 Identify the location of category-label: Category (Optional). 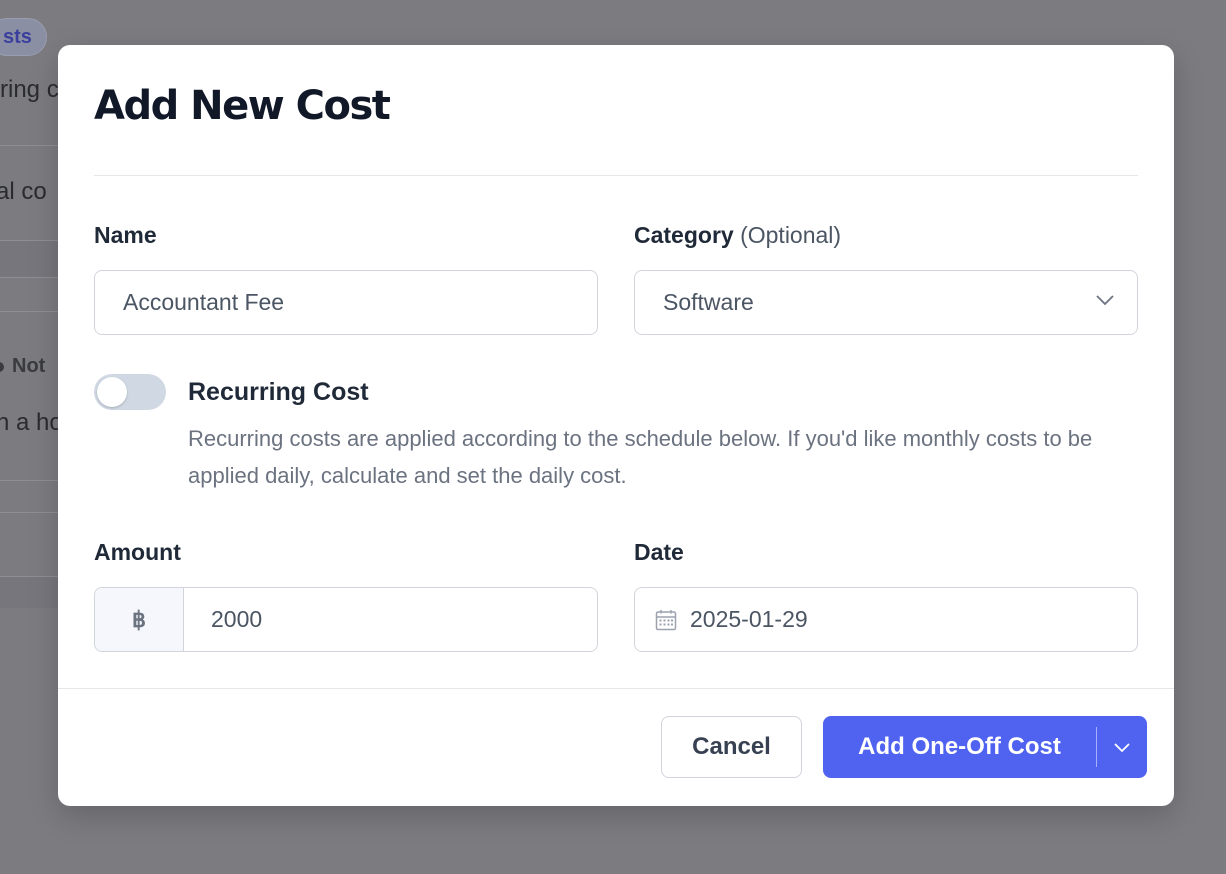
(738, 235).